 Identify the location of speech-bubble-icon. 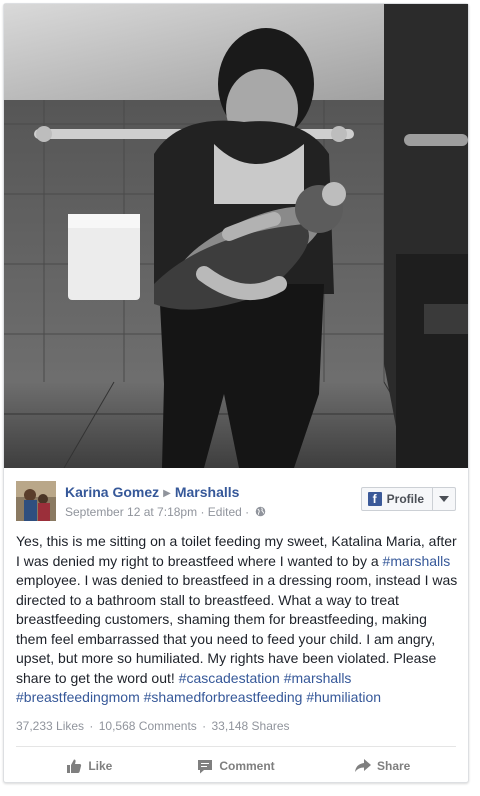
(205, 766).